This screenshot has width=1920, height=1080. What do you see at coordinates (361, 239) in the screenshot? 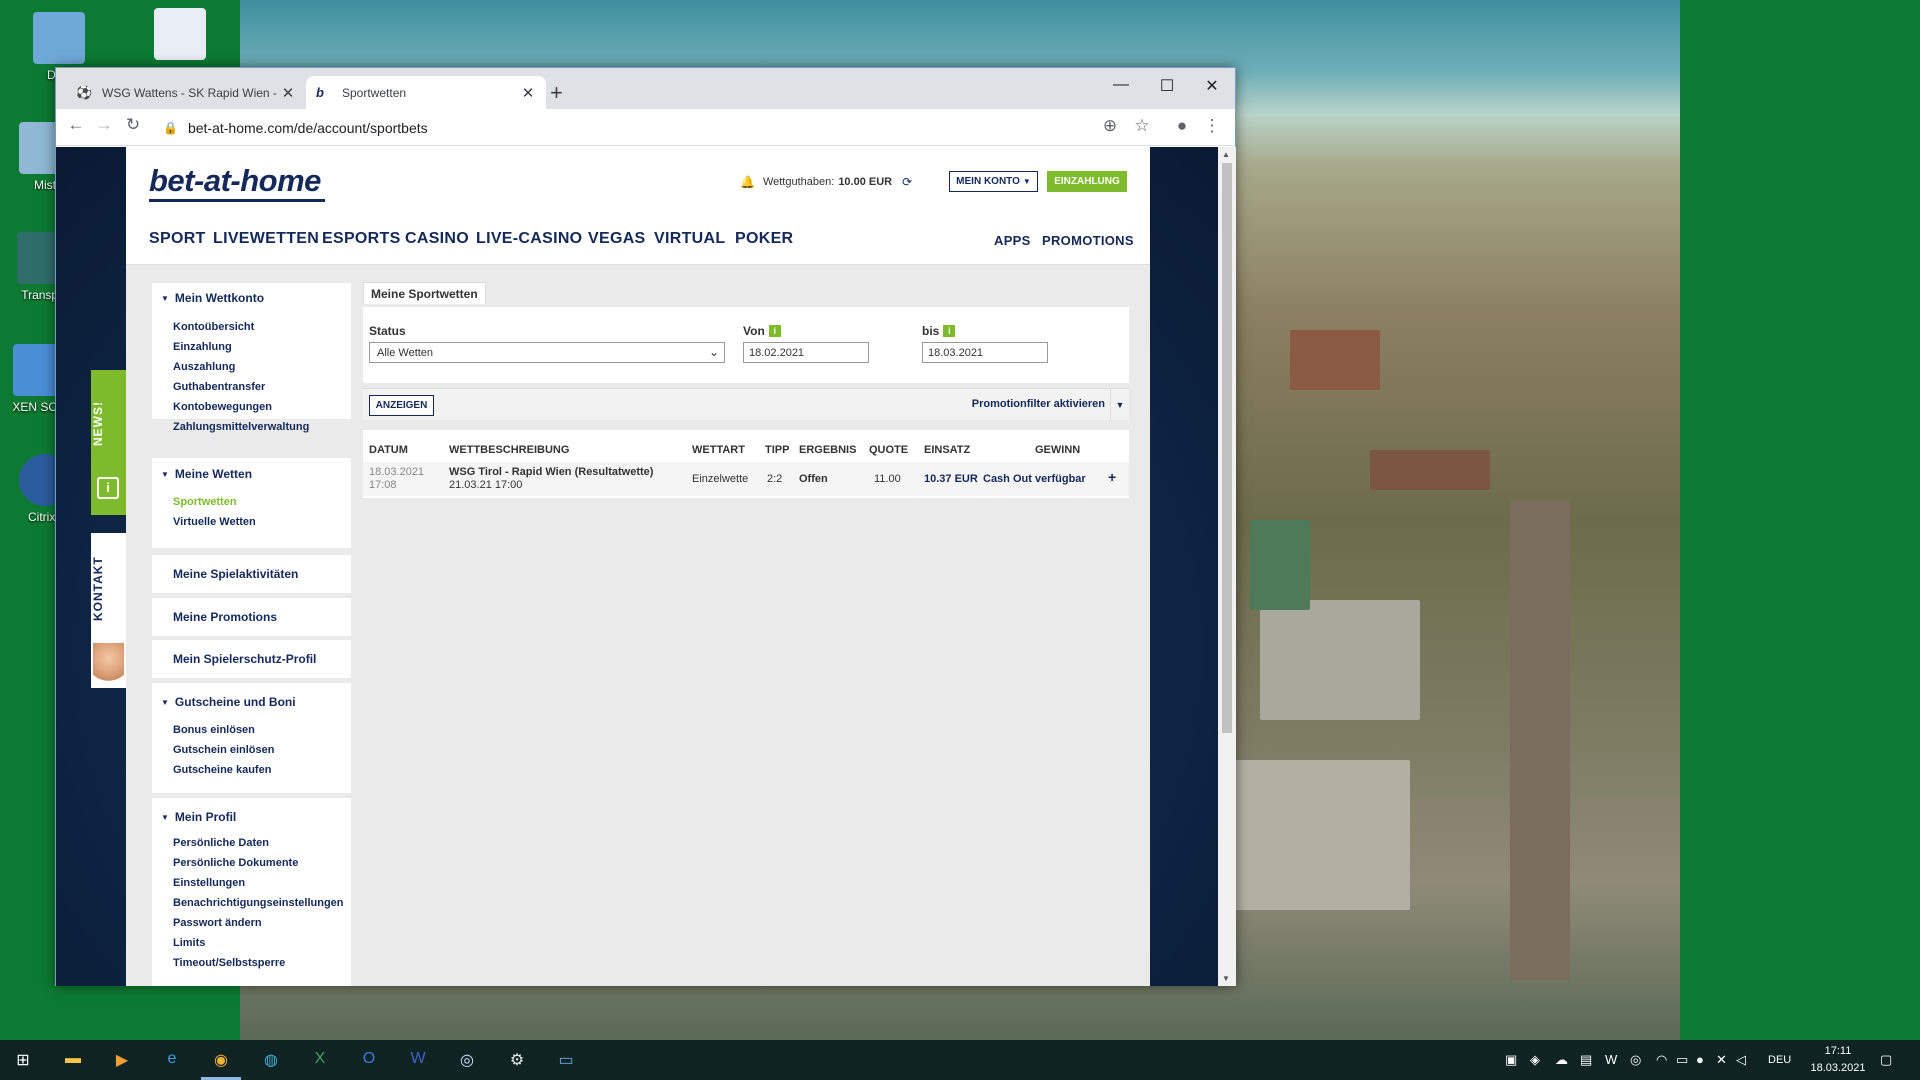
I see `nav-esports: ESPORTS` at bounding box center [361, 239].